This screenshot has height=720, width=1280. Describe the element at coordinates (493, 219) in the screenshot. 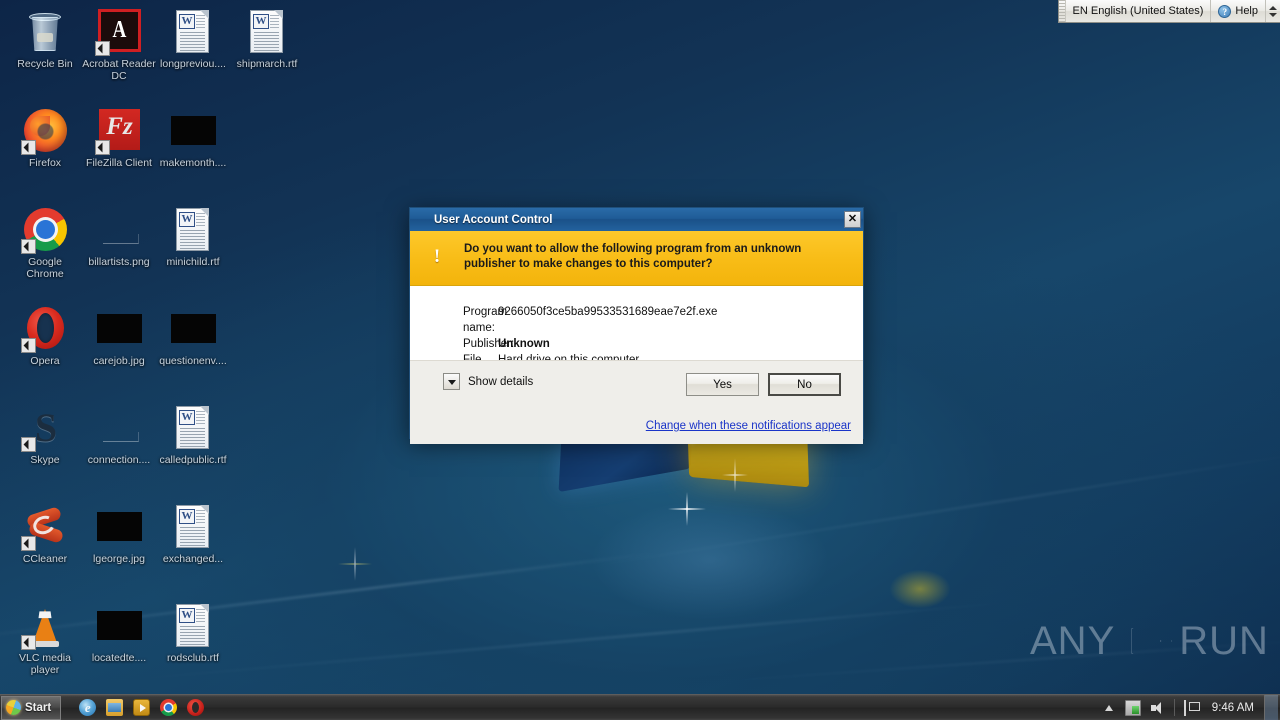

I see `uac-title: User Account Control` at that location.